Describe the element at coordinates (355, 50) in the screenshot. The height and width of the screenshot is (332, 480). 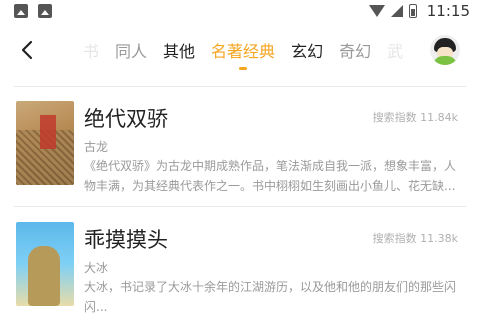
I see `tab-fantasy: 奇幻` at that location.